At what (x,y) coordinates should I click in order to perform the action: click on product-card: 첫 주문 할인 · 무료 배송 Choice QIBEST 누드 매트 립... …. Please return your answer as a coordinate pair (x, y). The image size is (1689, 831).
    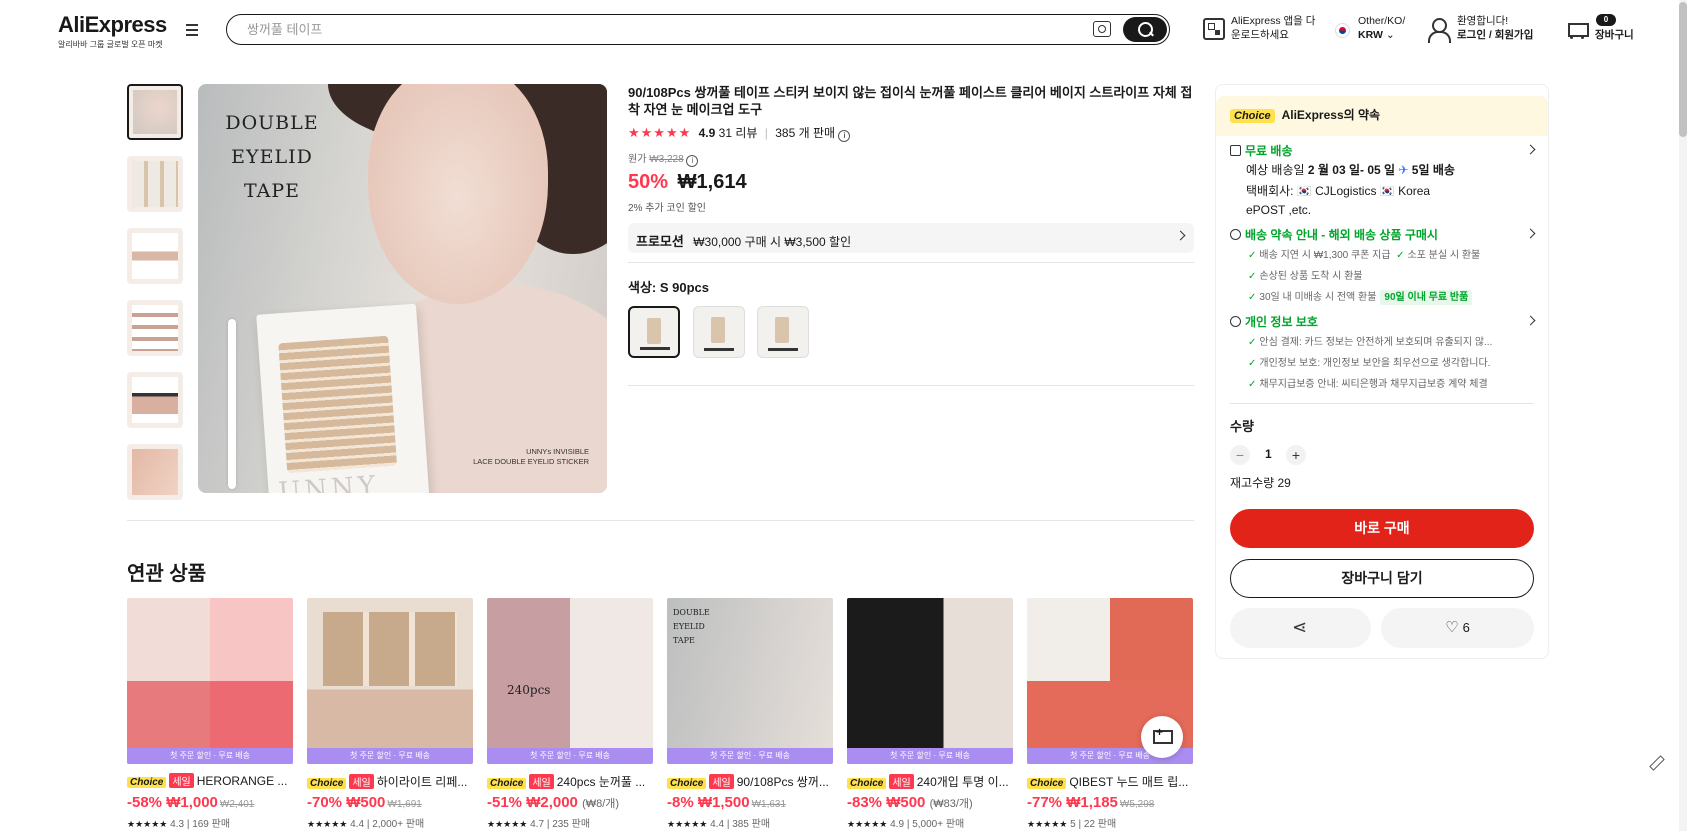
    Looking at the image, I should click on (1110, 714).